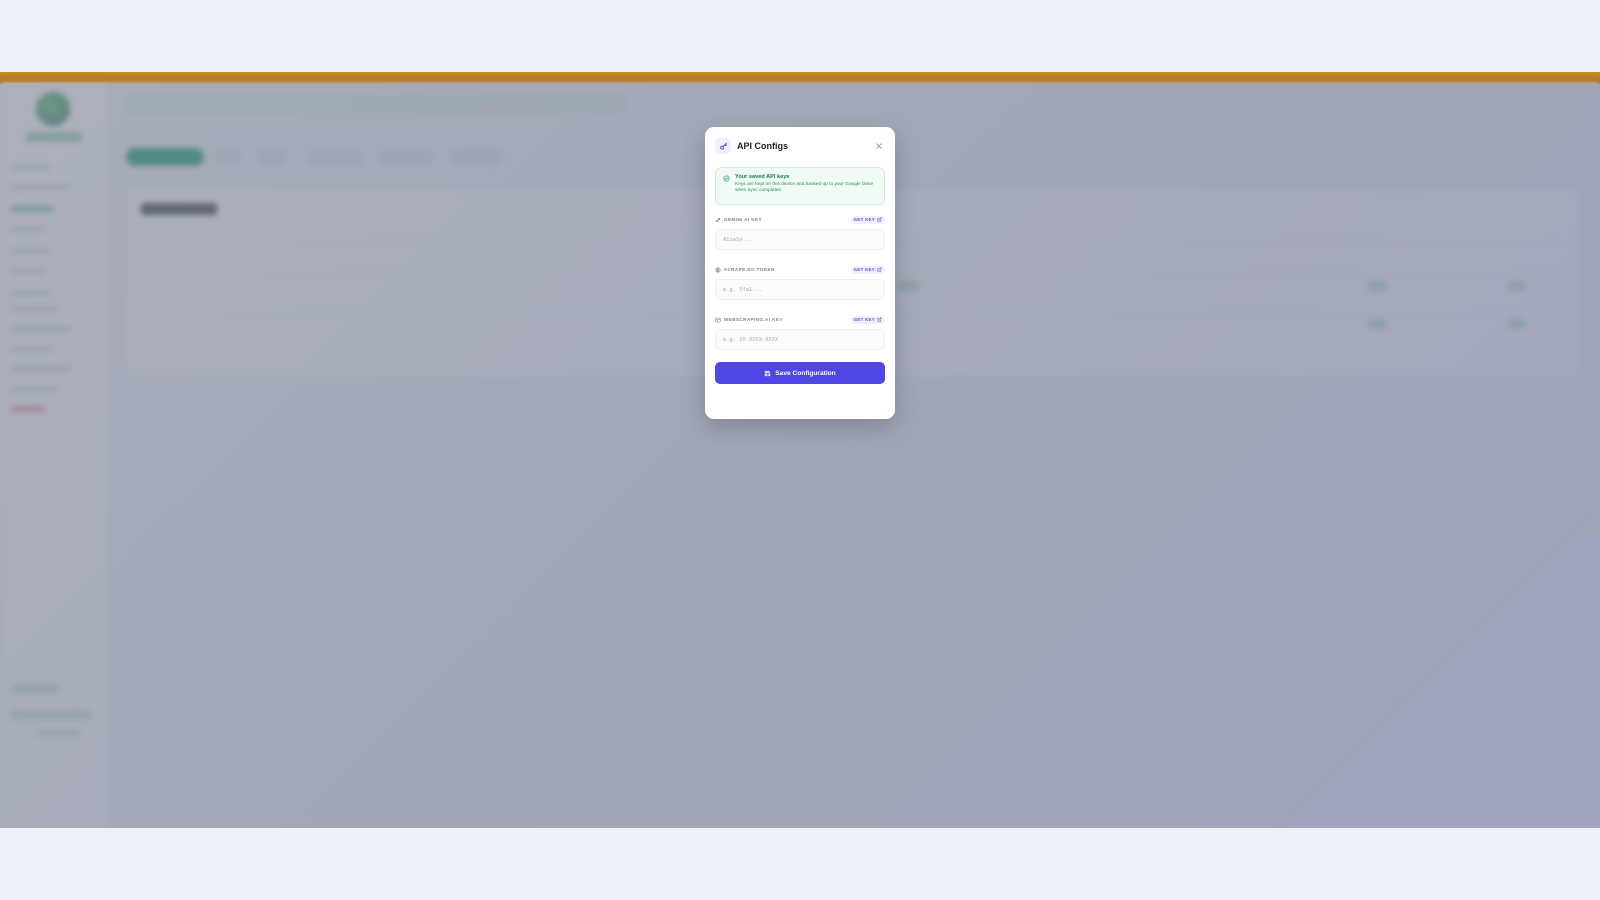  I want to click on scrape-do-token-field: SCRAPE.DO TOKEN GET KEY, so click(800, 282).